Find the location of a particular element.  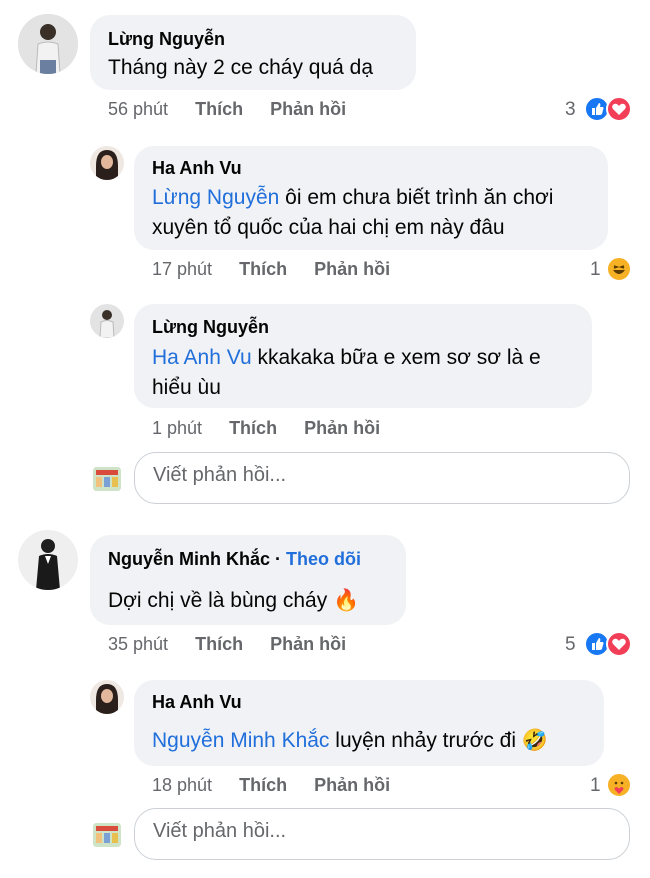

reply-text-line2: xuyên tổ quốc của hai chị em này đâu is located at coordinates (328, 227).